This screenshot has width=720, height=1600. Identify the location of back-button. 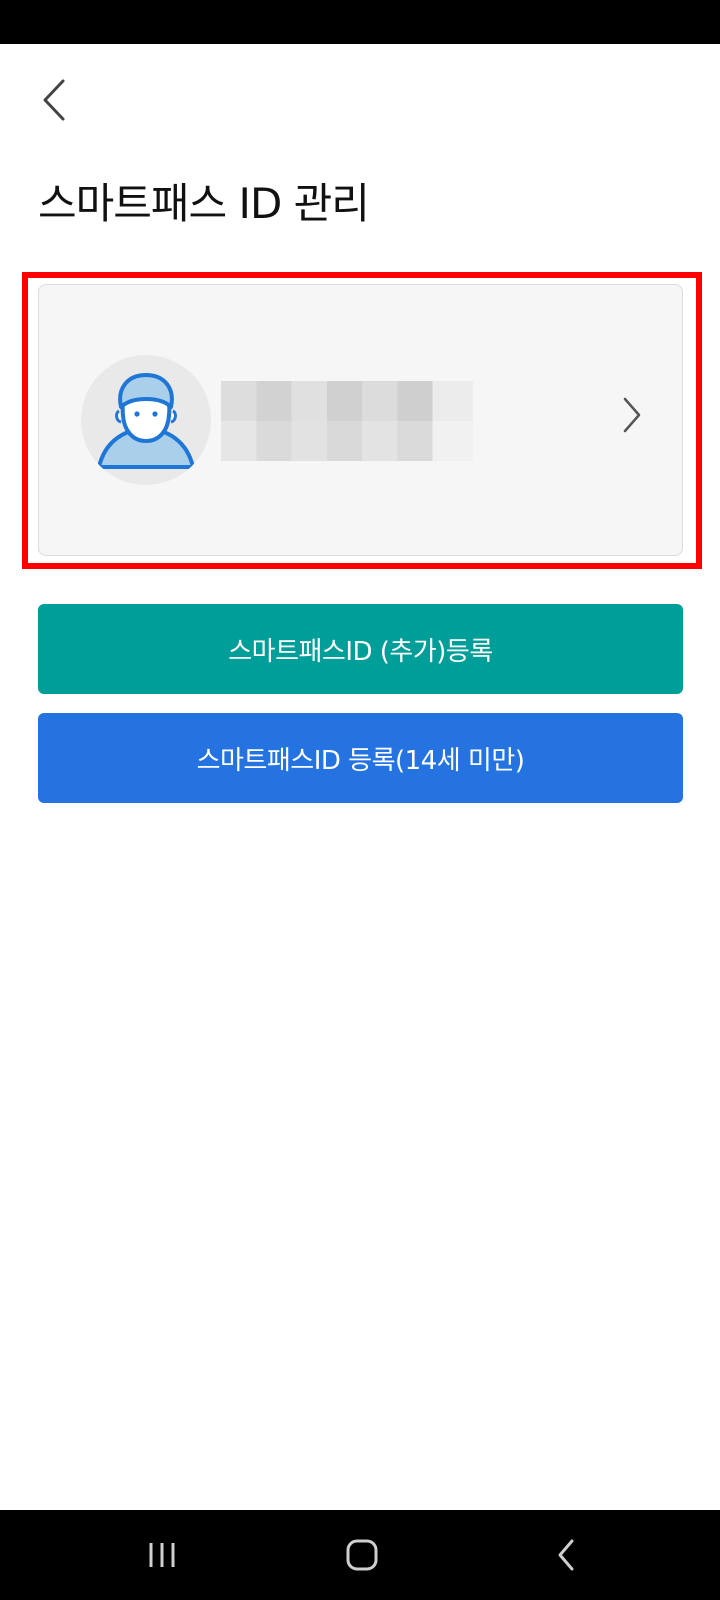
(54, 100).